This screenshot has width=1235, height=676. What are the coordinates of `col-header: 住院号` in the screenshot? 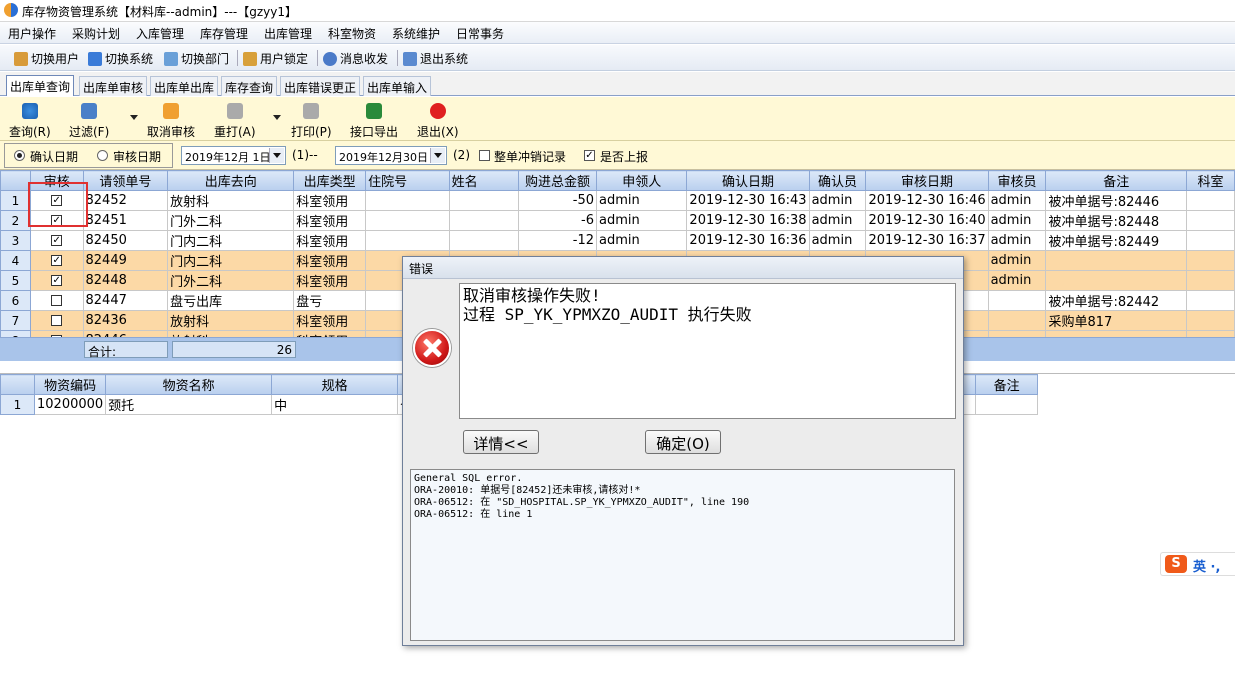 It's located at (407, 180).